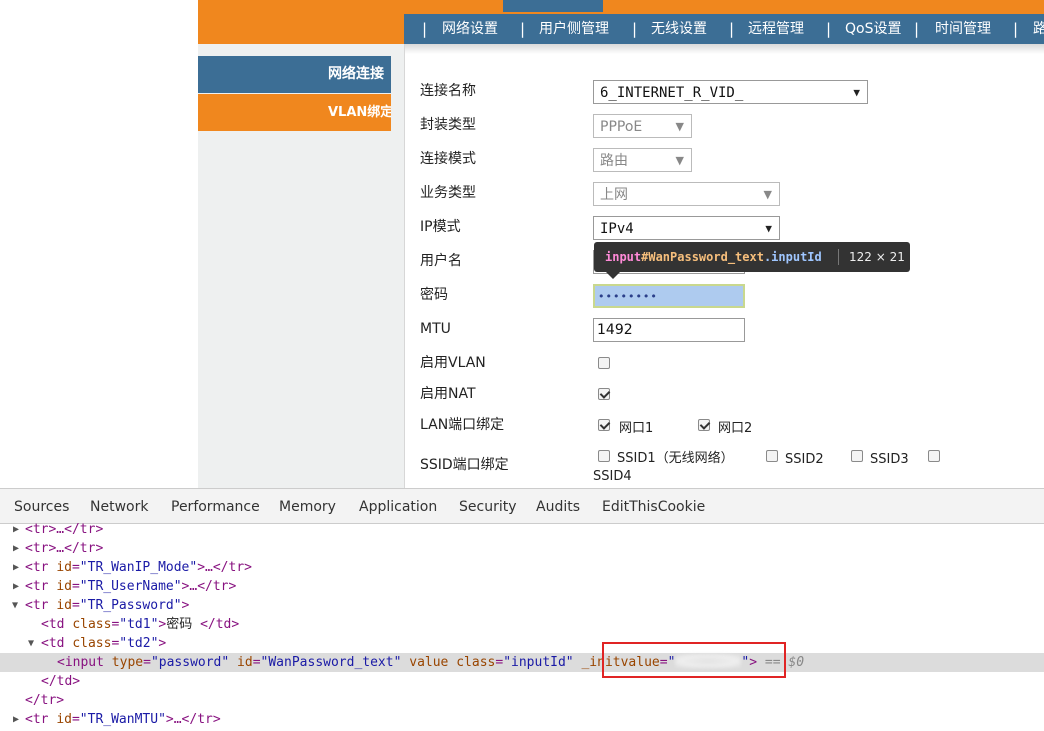  Describe the element at coordinates (653, 506) in the screenshot. I see `tab-editthiscookie: EditThisCookie` at that location.